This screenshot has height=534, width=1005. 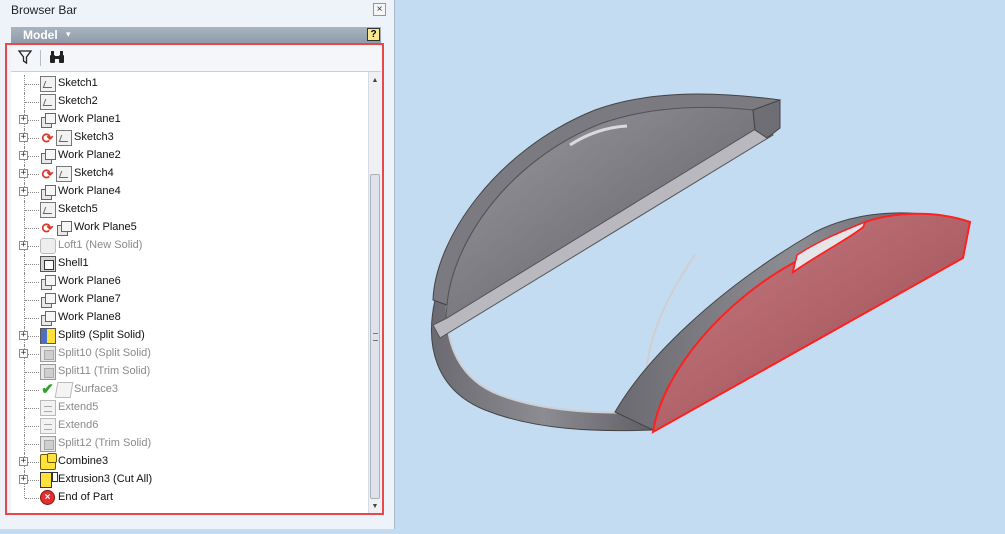 What do you see at coordinates (189, 372) in the screenshot?
I see `tree-item: Split11 (Trim Solid)` at bounding box center [189, 372].